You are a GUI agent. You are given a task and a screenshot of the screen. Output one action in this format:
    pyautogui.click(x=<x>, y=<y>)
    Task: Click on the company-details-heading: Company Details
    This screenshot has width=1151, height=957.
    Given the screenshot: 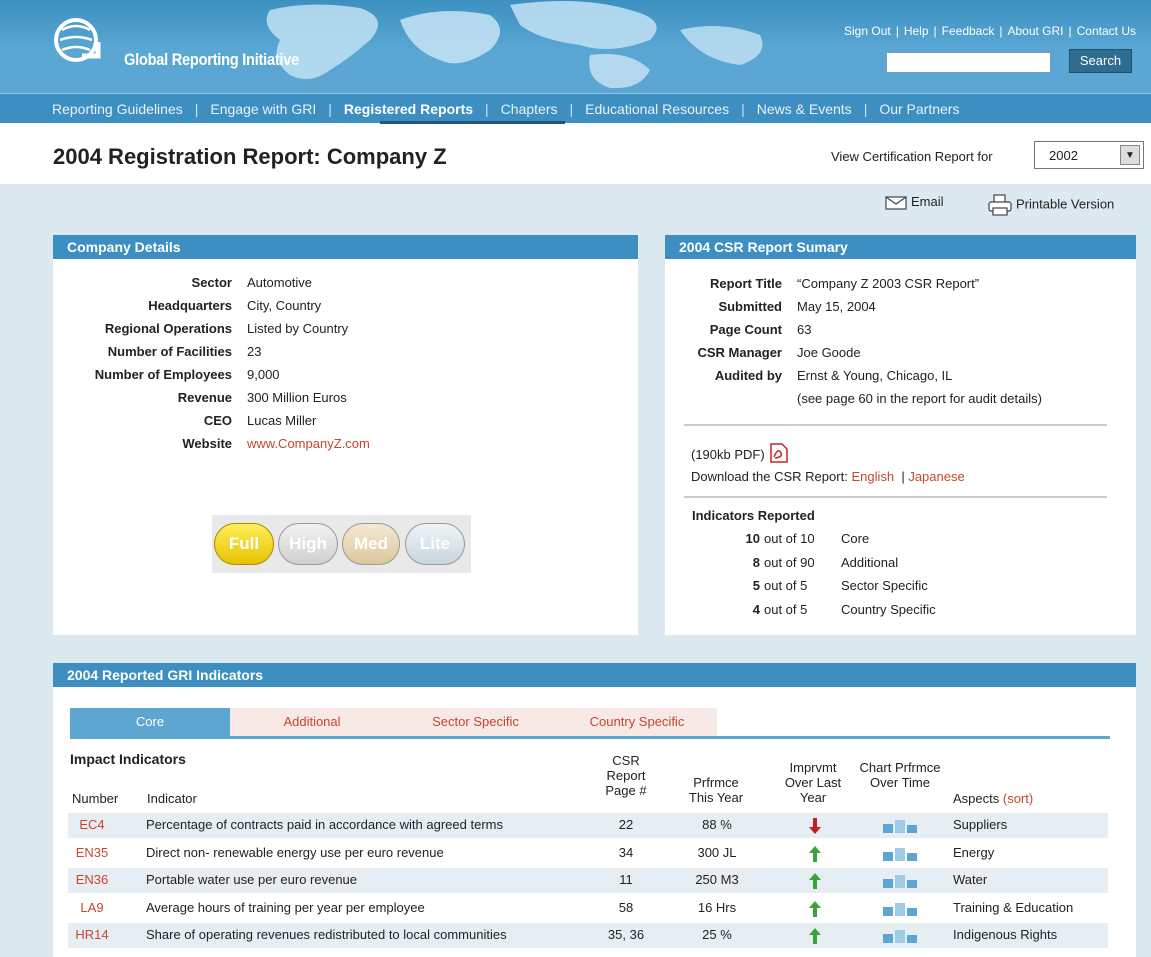 What is the action you would take?
    pyautogui.click(x=345, y=247)
    